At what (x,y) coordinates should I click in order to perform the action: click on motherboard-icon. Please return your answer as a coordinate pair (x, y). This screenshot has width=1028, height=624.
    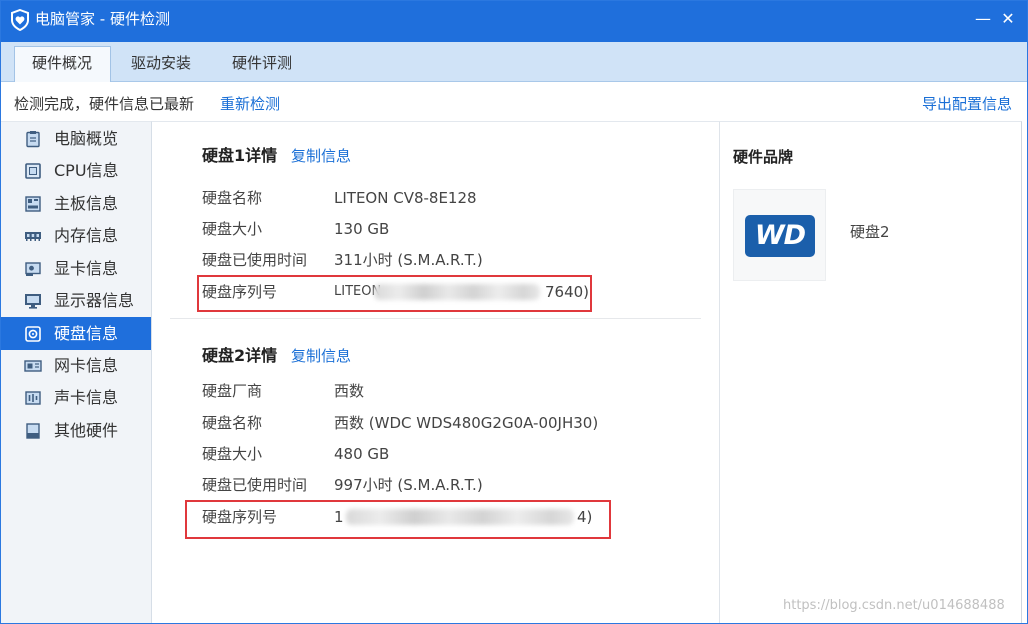
    Looking at the image, I should click on (33, 204).